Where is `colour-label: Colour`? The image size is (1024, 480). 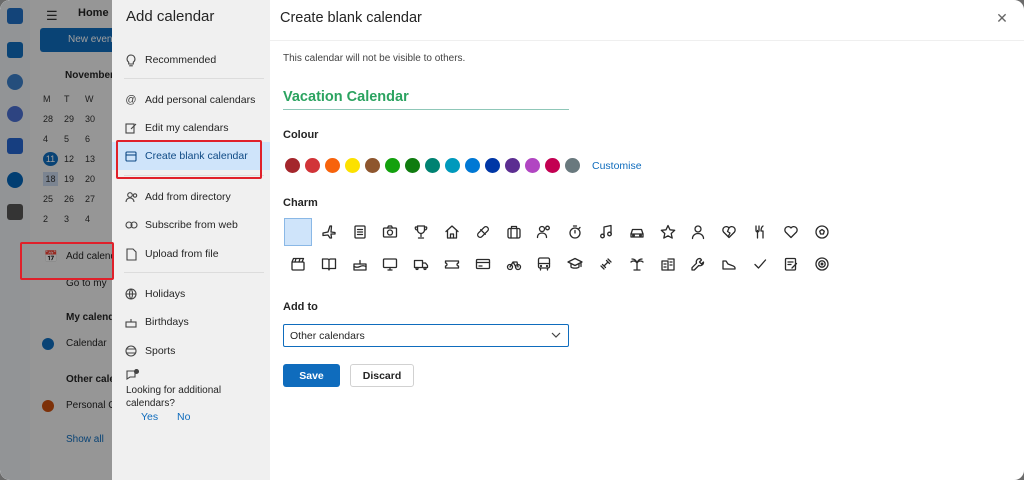 colour-label: Colour is located at coordinates (301, 135).